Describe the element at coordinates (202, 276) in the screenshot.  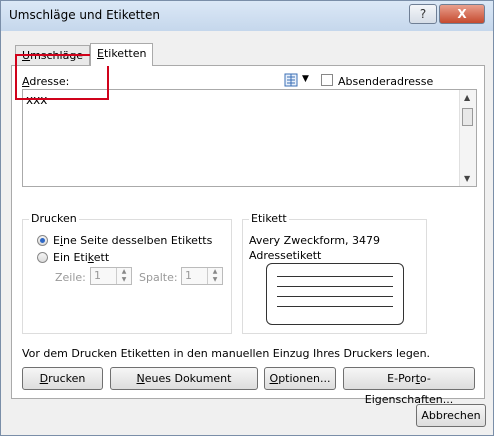
I see `column-spinner: 1 ▲ ▼` at that location.